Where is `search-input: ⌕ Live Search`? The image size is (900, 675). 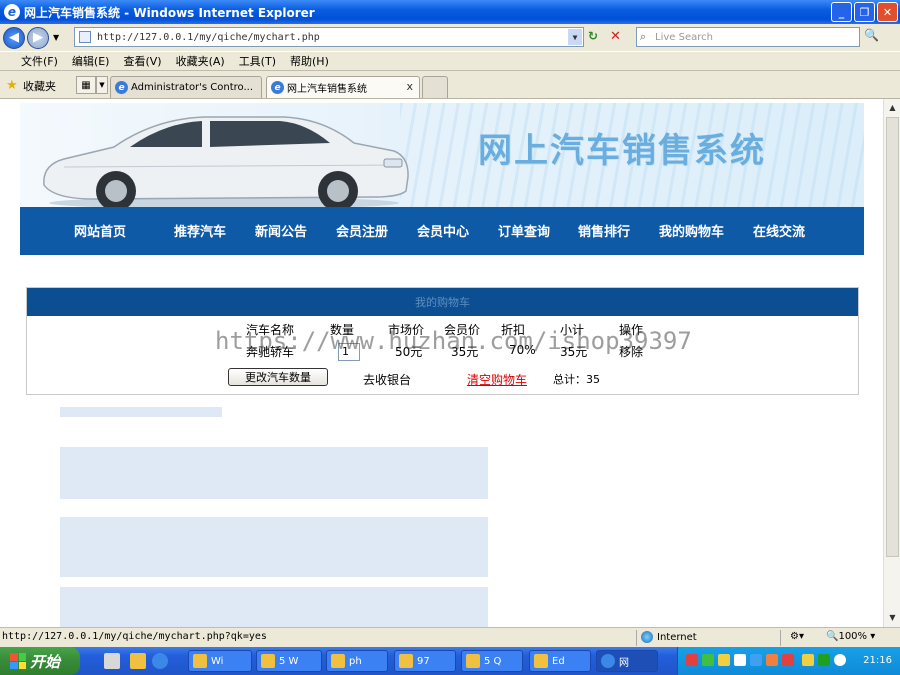
search-input: ⌕ Live Search is located at coordinates (748, 37).